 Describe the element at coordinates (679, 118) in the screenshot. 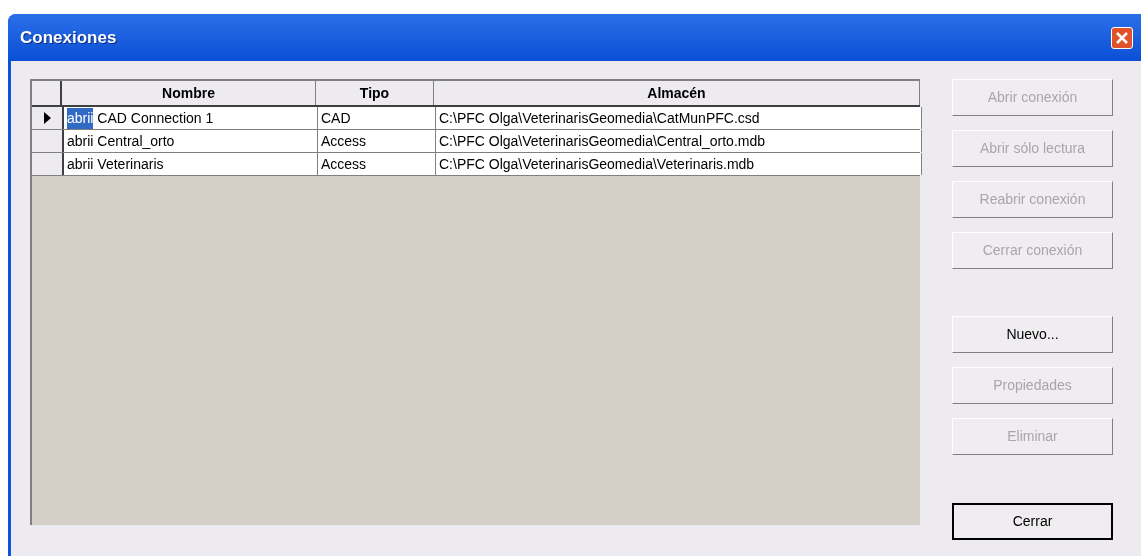

I see `table-cell: C:\PFC Olga\VeterinarisGeomedia\CatMunPFC.csd` at that location.